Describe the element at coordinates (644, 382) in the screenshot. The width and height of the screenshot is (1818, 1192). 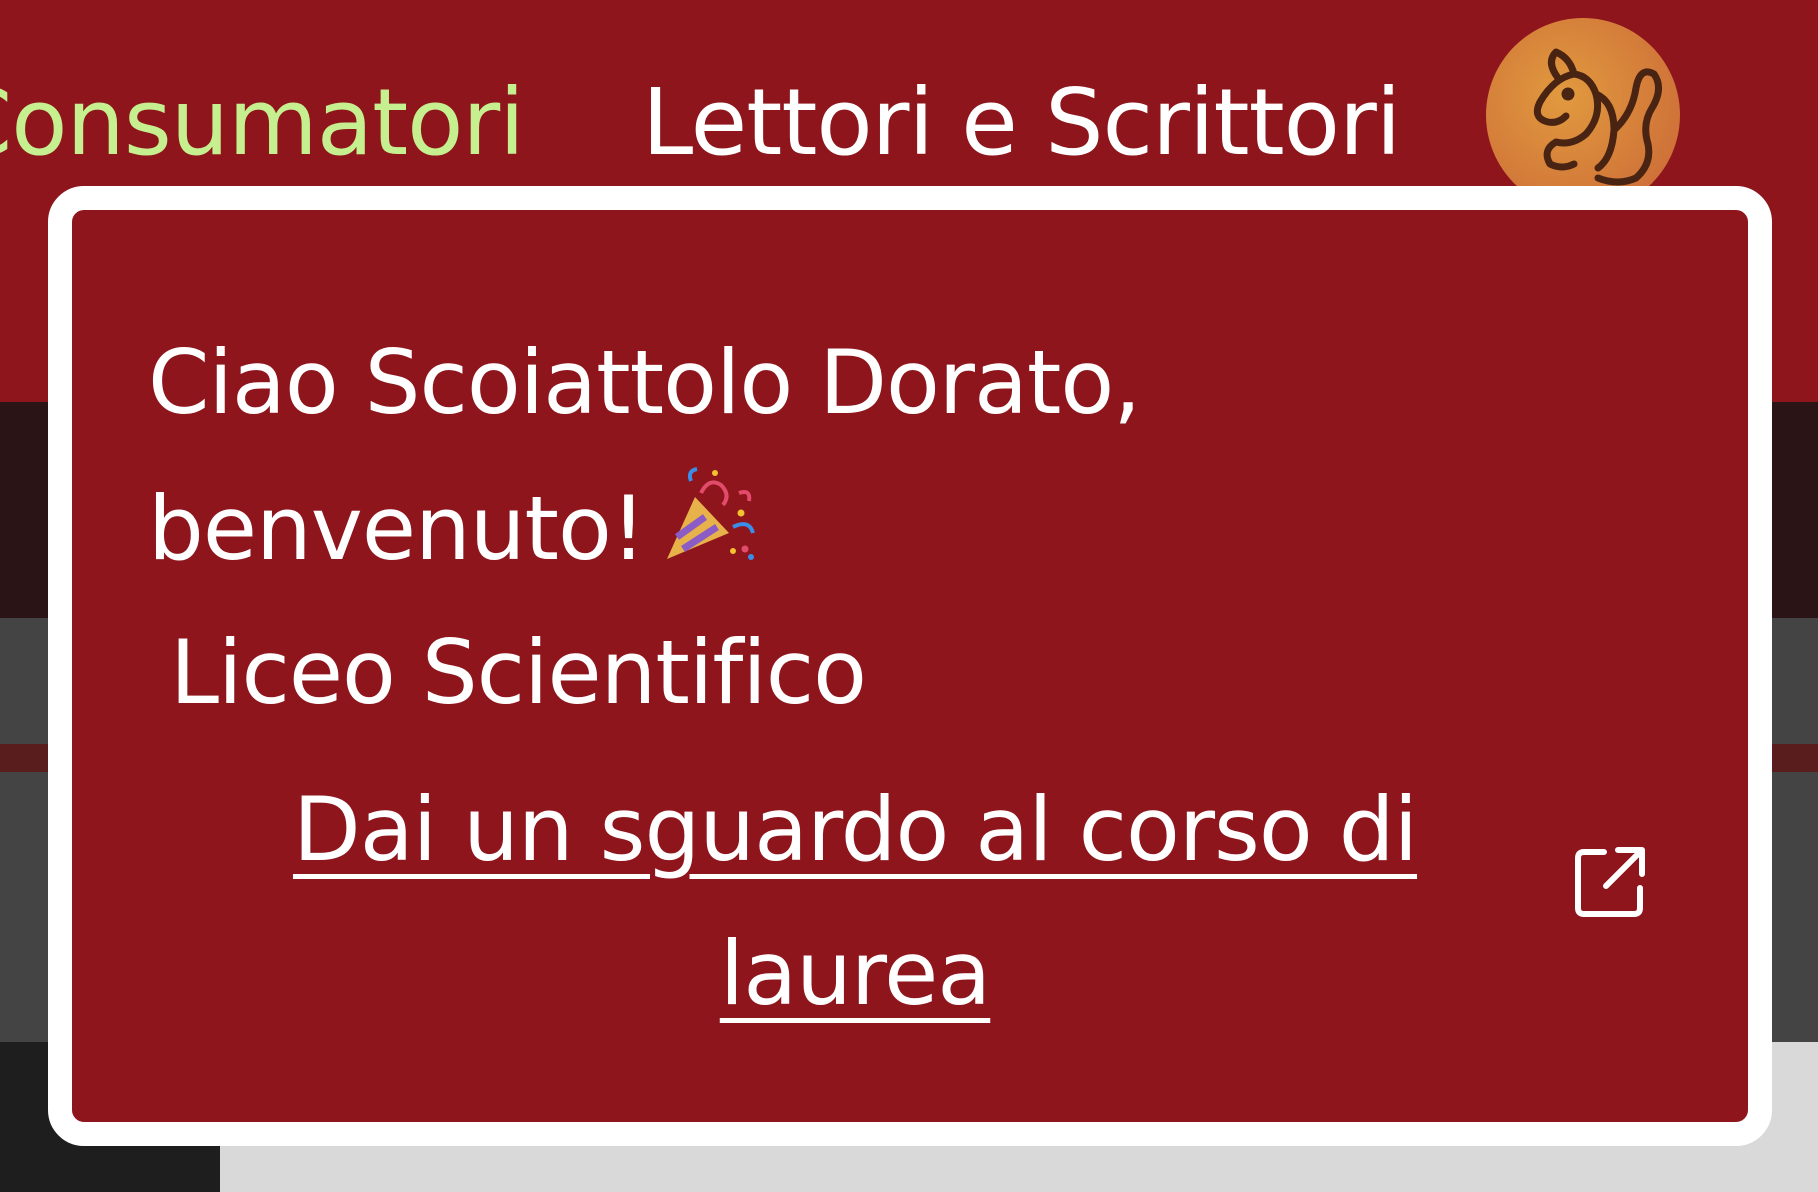
I see `greeting-line-1: Ciao Scoiattolo Dorato,` at that location.